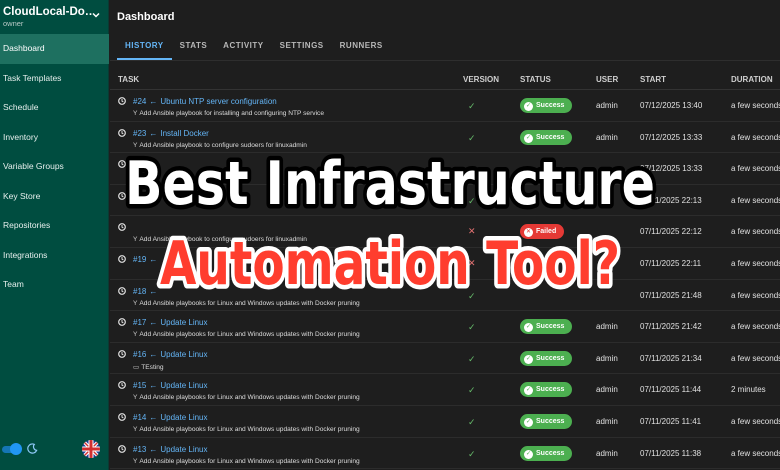 This screenshot has height=470, width=780. What do you see at coordinates (671, 263) in the screenshot?
I see `start-cell: 07/11/2025 22:11` at bounding box center [671, 263].